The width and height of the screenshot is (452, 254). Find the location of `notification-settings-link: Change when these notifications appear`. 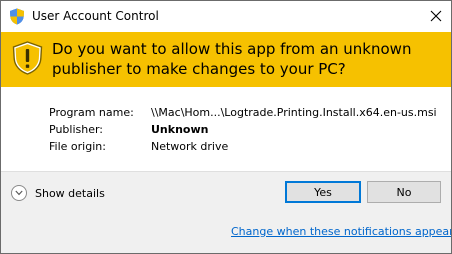

notification-settings-link: Change when these notifications appear is located at coordinates (341, 231).